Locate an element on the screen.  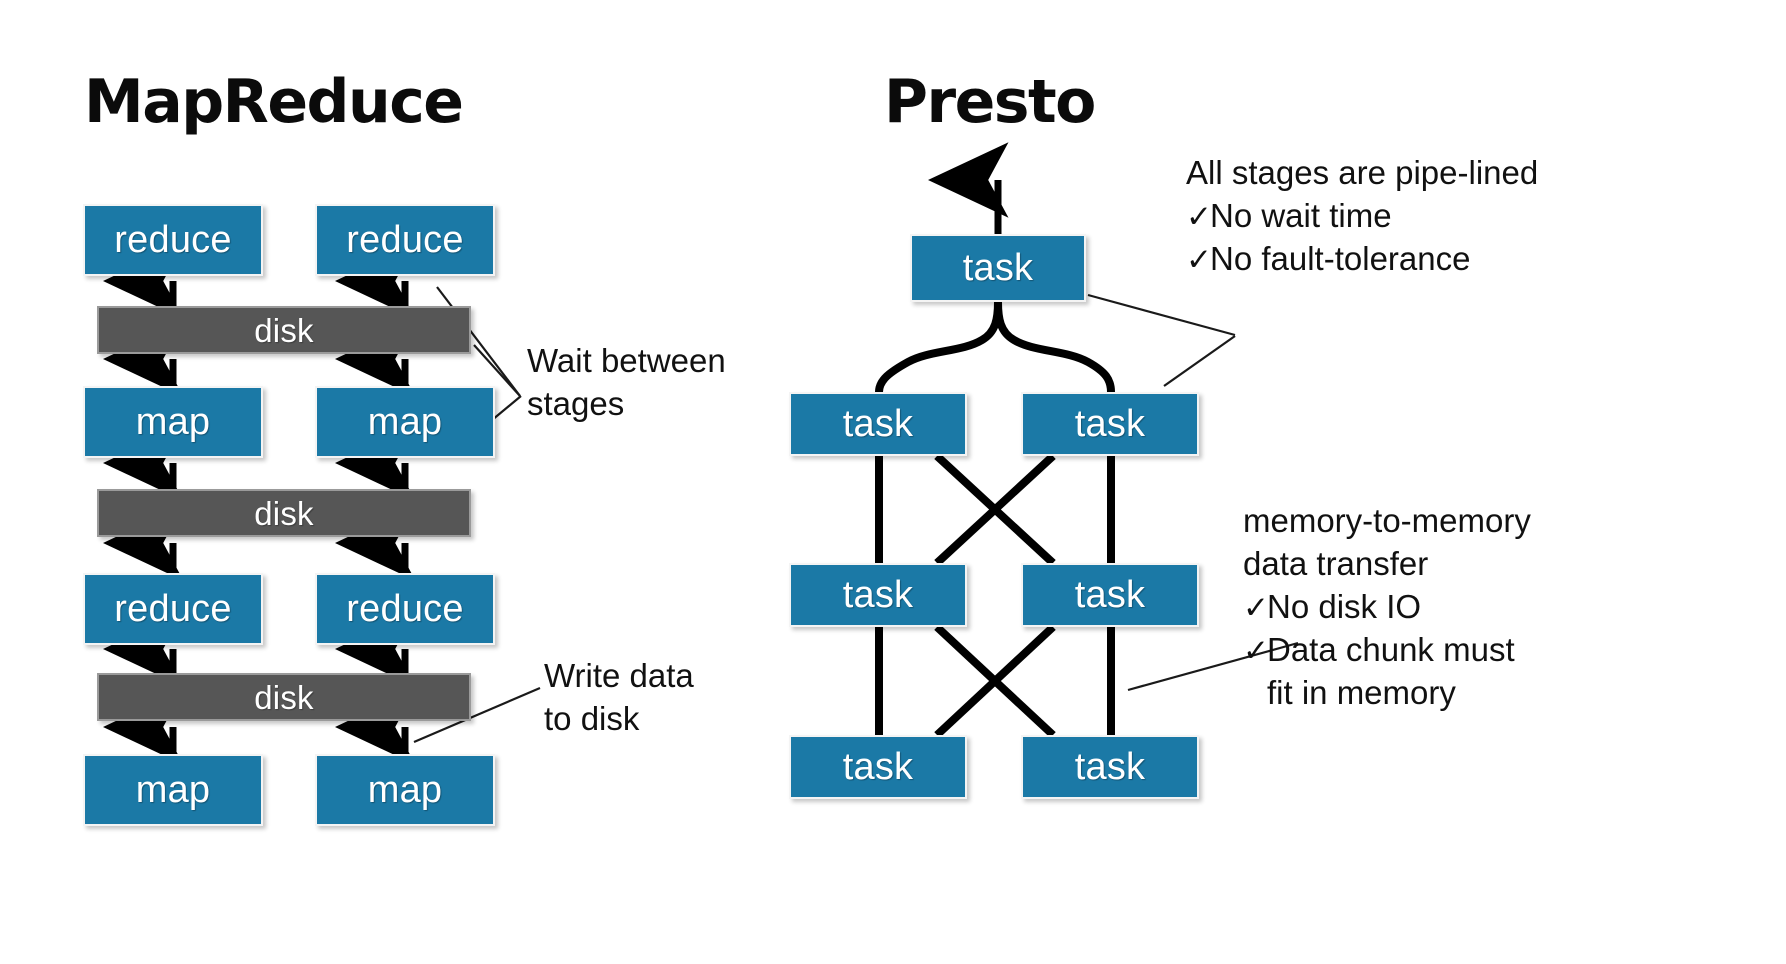
annotation-line: Write data is located at coordinates (619, 676).